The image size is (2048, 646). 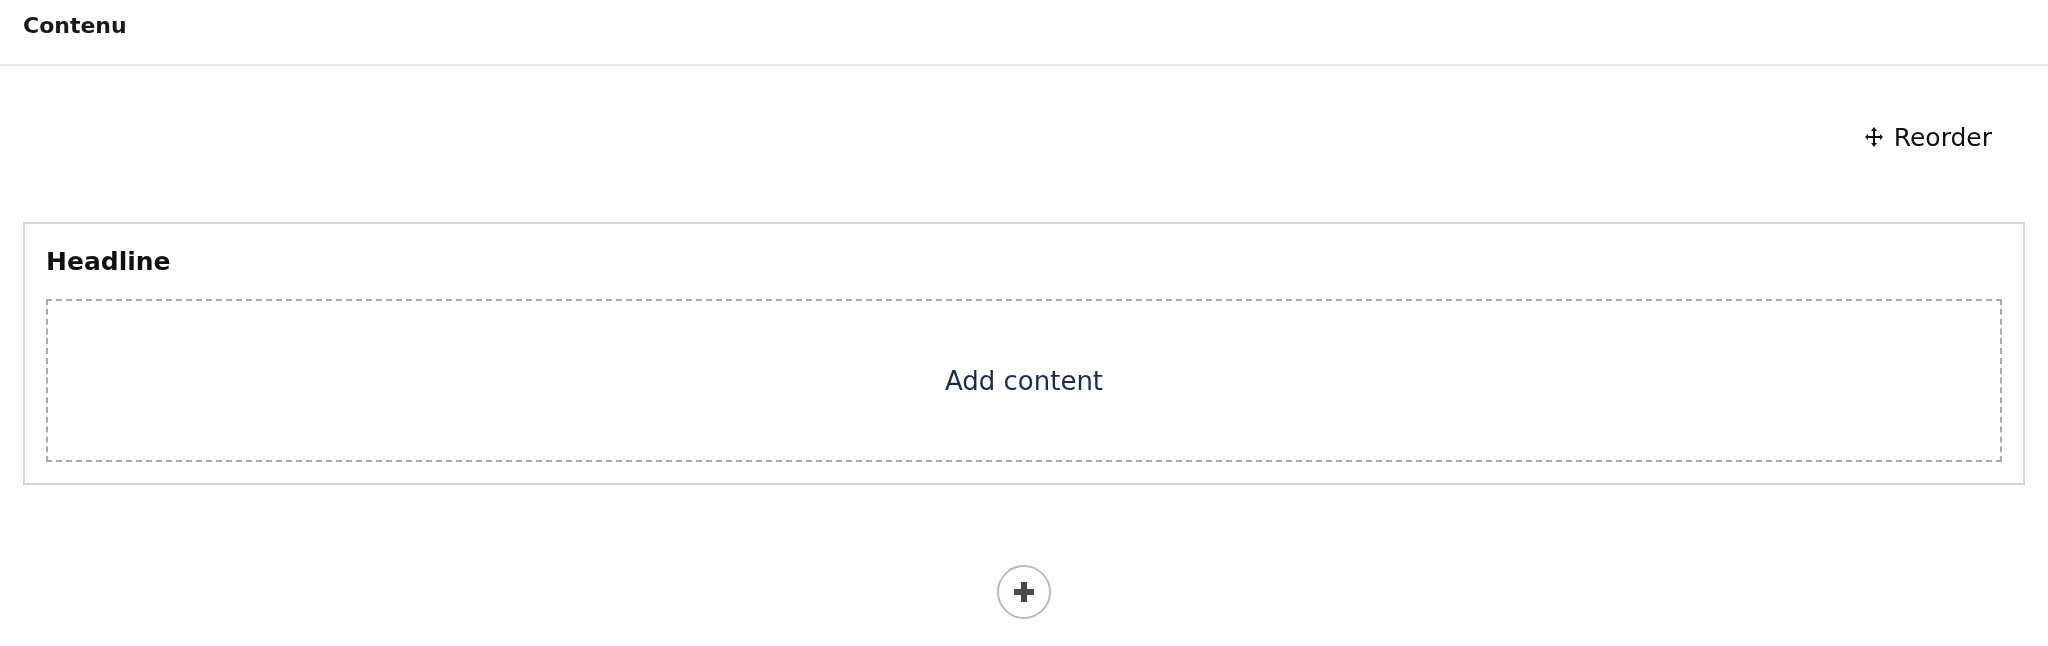 I want to click on page-title: Contenu, so click(x=75, y=25).